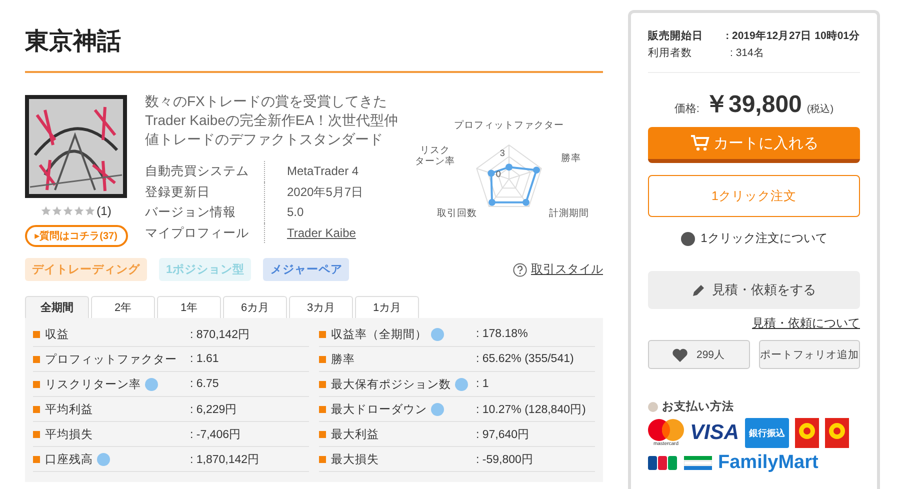 Image resolution: width=900 pixels, height=489 pixels. What do you see at coordinates (205, 212) in the screenshot?
I see `spec-label: バージョン情報` at bounding box center [205, 212].